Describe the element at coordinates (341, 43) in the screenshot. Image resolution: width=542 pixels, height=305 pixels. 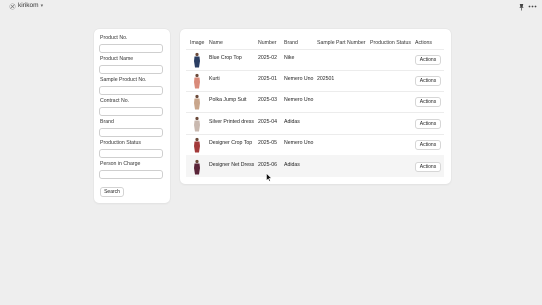
I see `header-sample-part-number: Sample Part Number` at that location.